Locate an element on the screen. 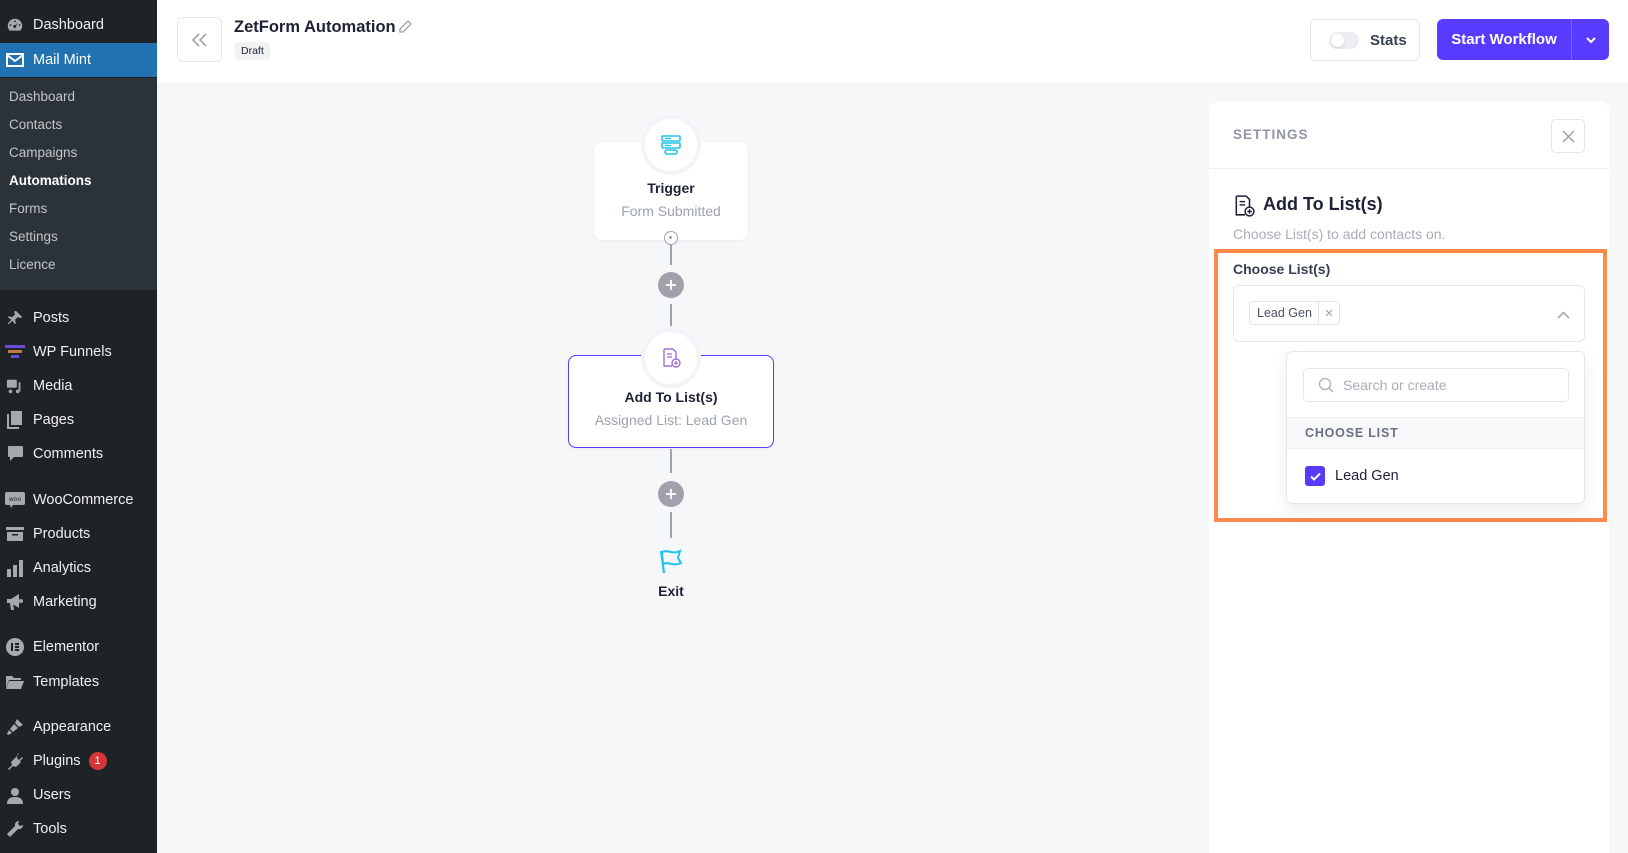  sidebar-item-wp-funnels: WP Funnels is located at coordinates (78, 352).